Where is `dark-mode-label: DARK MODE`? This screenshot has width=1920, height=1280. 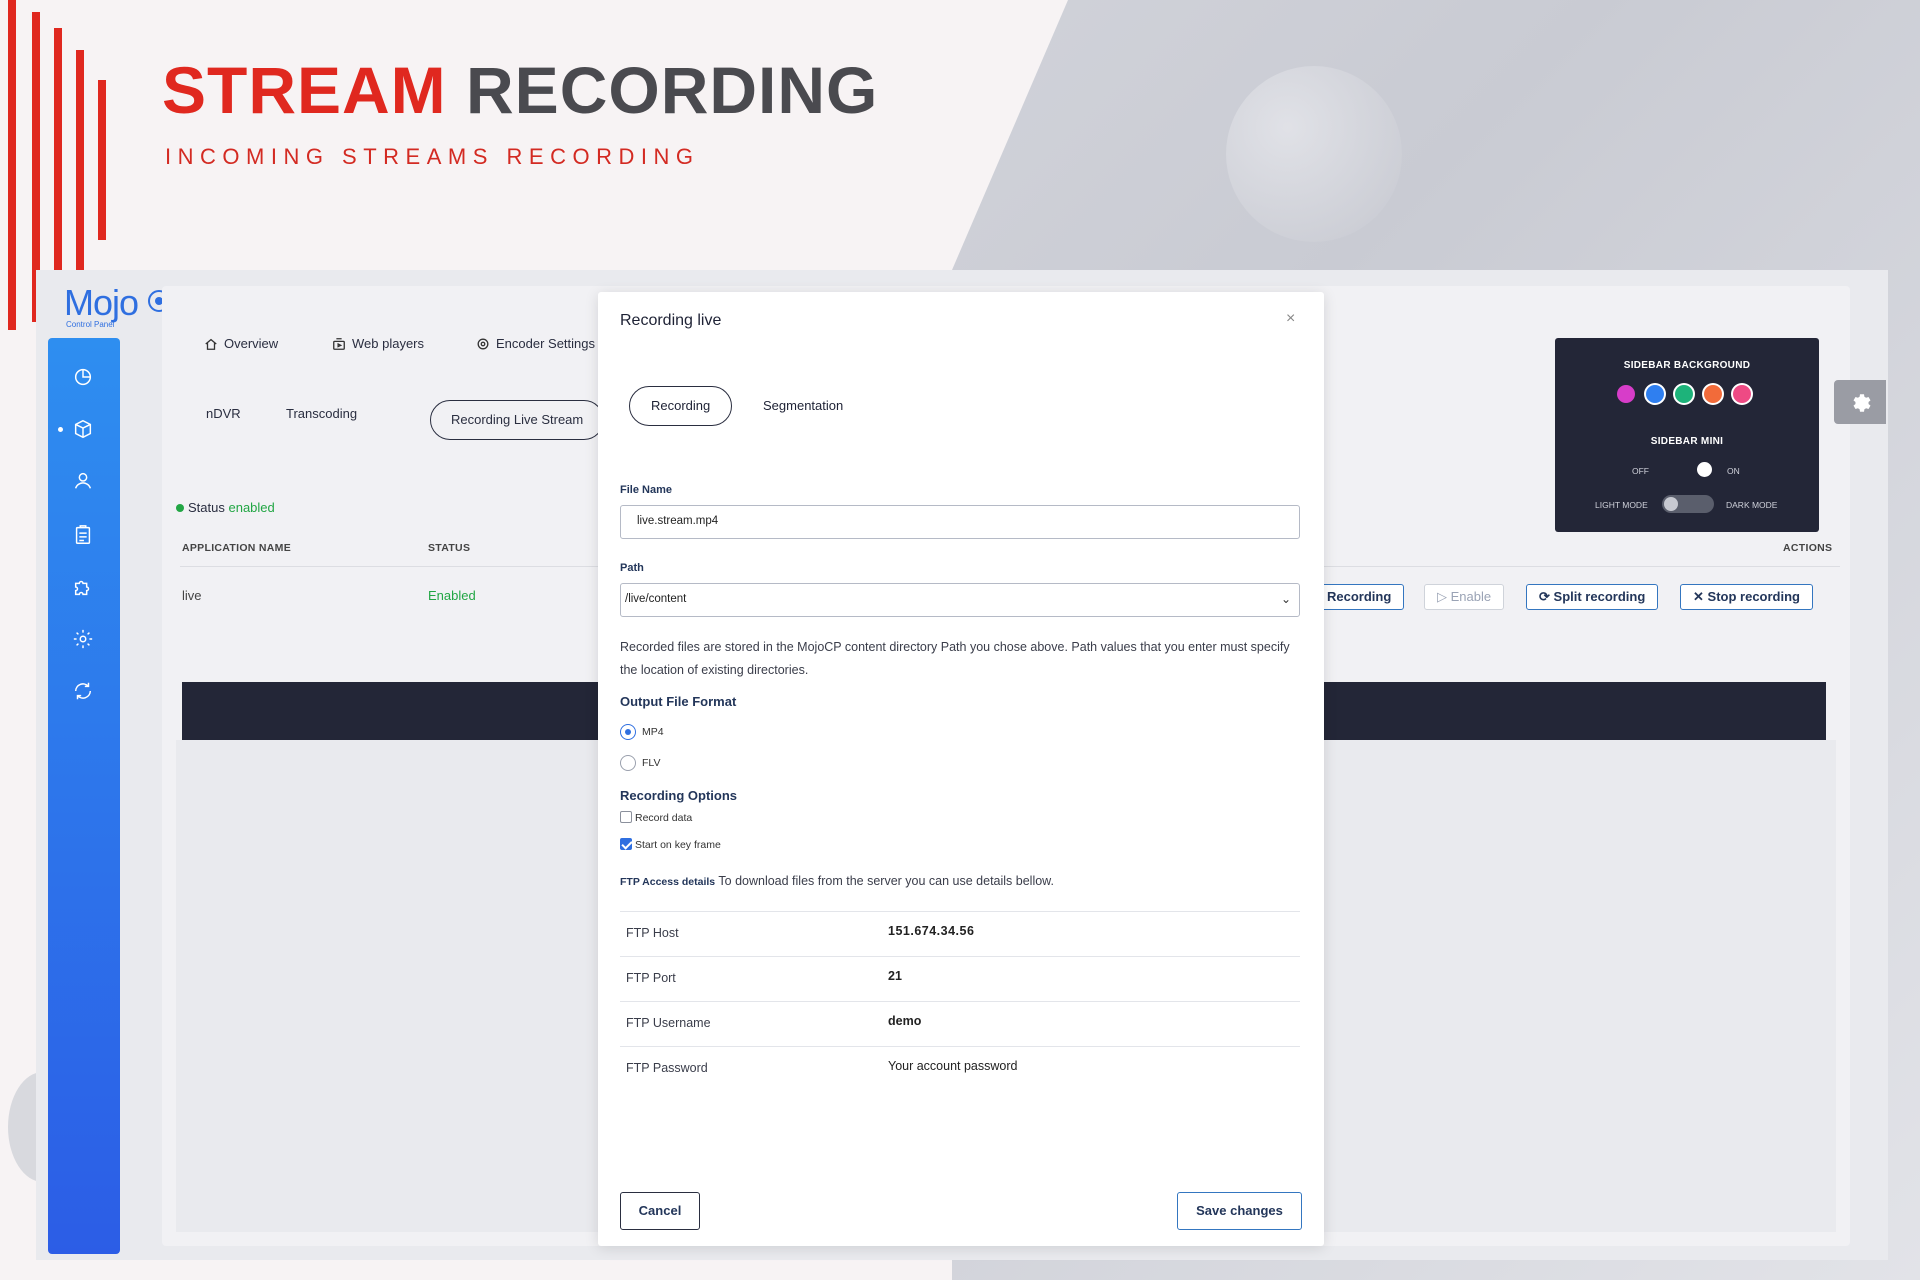 dark-mode-label: DARK MODE is located at coordinates (1752, 505).